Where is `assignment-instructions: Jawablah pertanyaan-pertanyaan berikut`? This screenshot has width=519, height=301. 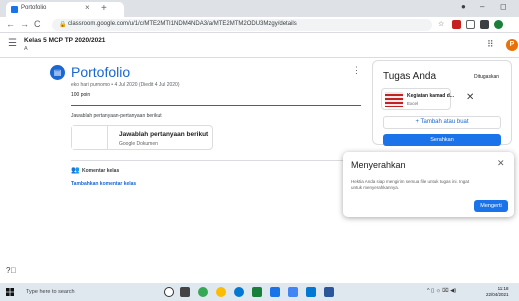
assignment-instructions: Jawablah pertanyaan-pertanyaan berikut is located at coordinates (116, 116).